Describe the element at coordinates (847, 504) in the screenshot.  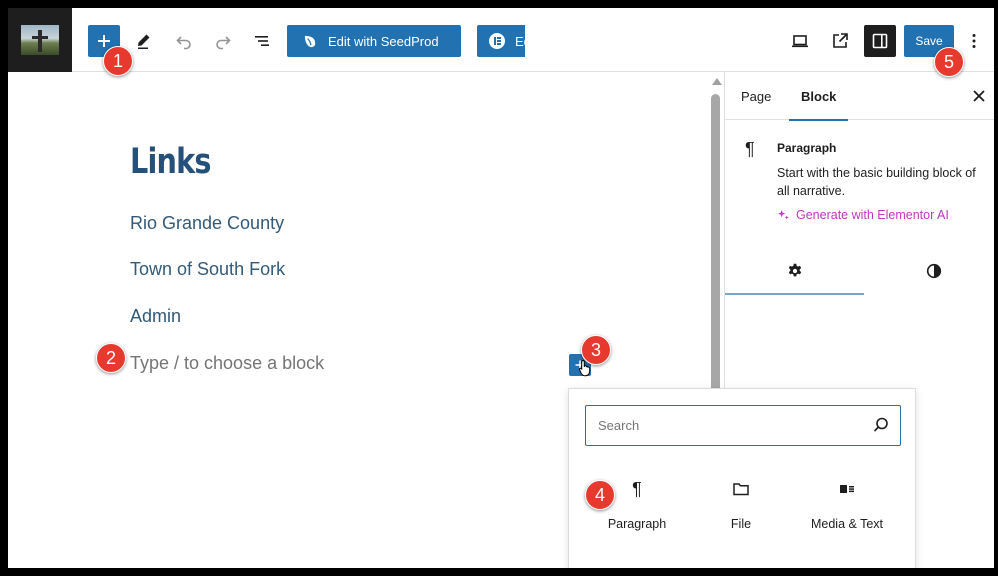
I see `inserter-item-media-text: Media & Text` at that location.